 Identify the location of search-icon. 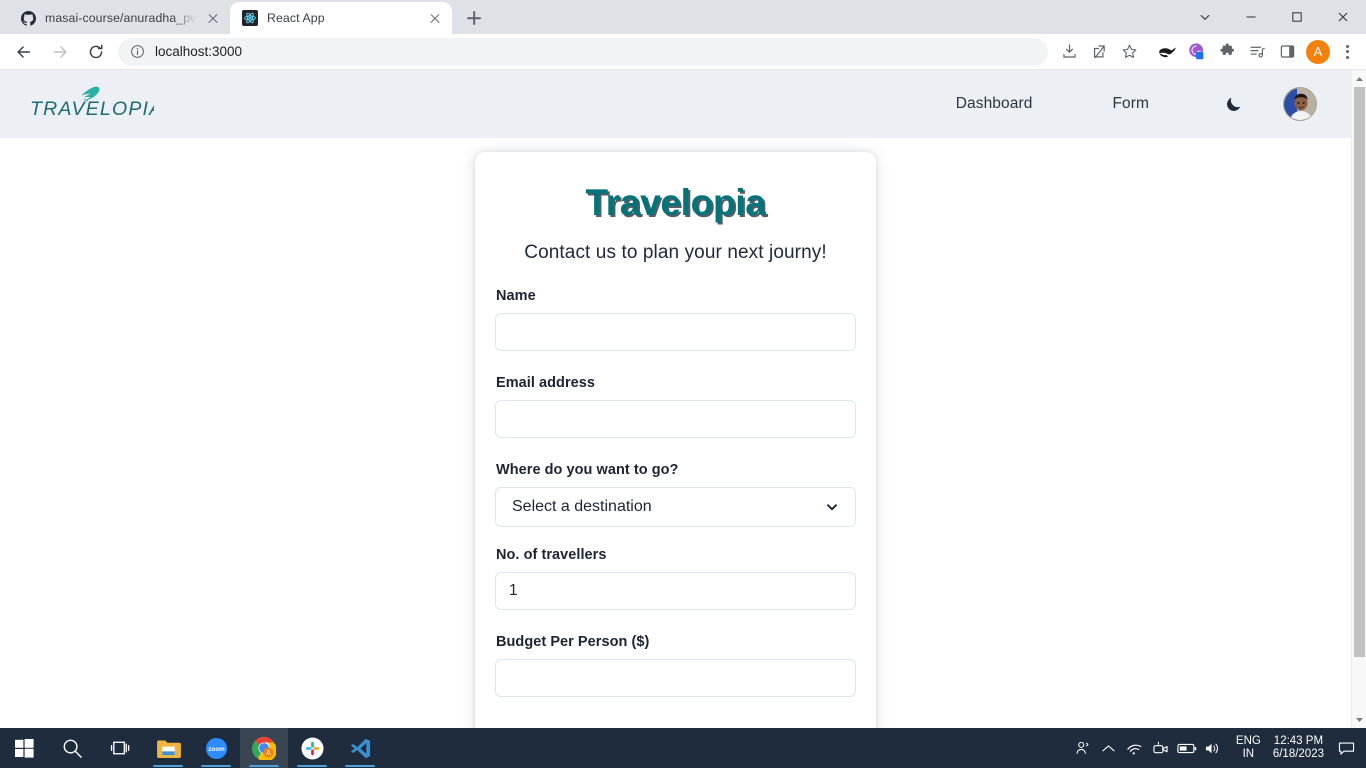
(72, 748).